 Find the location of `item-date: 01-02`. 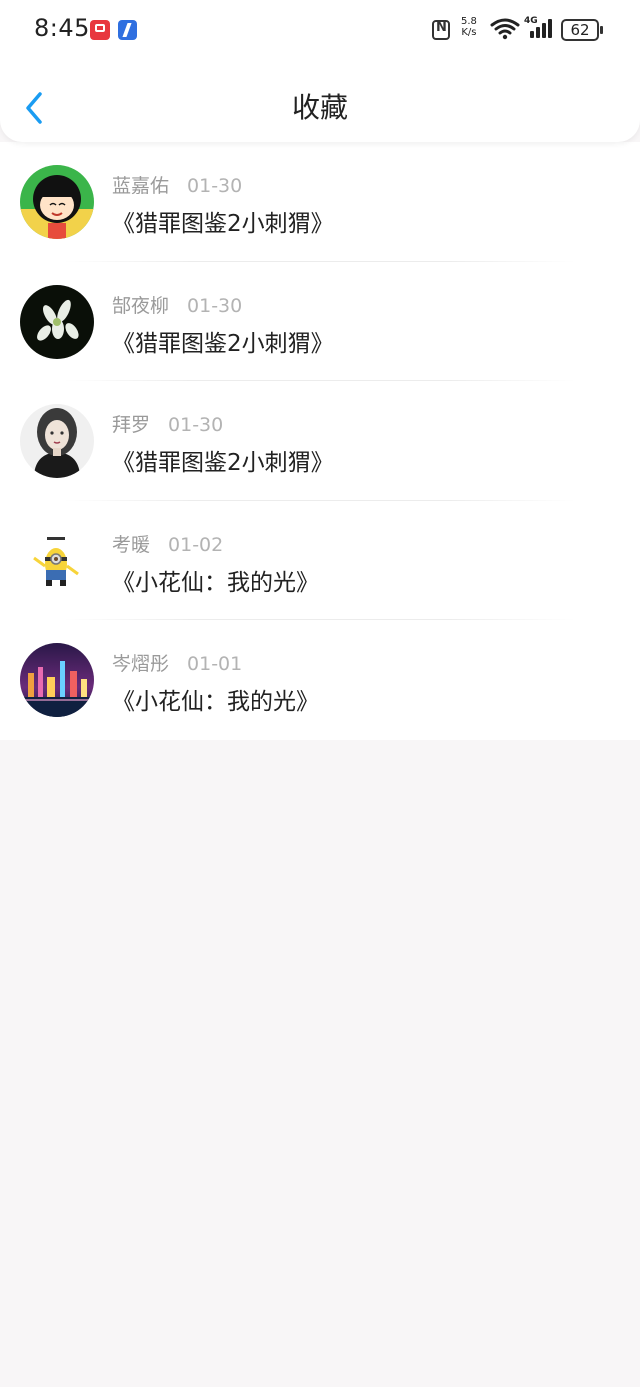

item-date: 01-02 is located at coordinates (196, 544).